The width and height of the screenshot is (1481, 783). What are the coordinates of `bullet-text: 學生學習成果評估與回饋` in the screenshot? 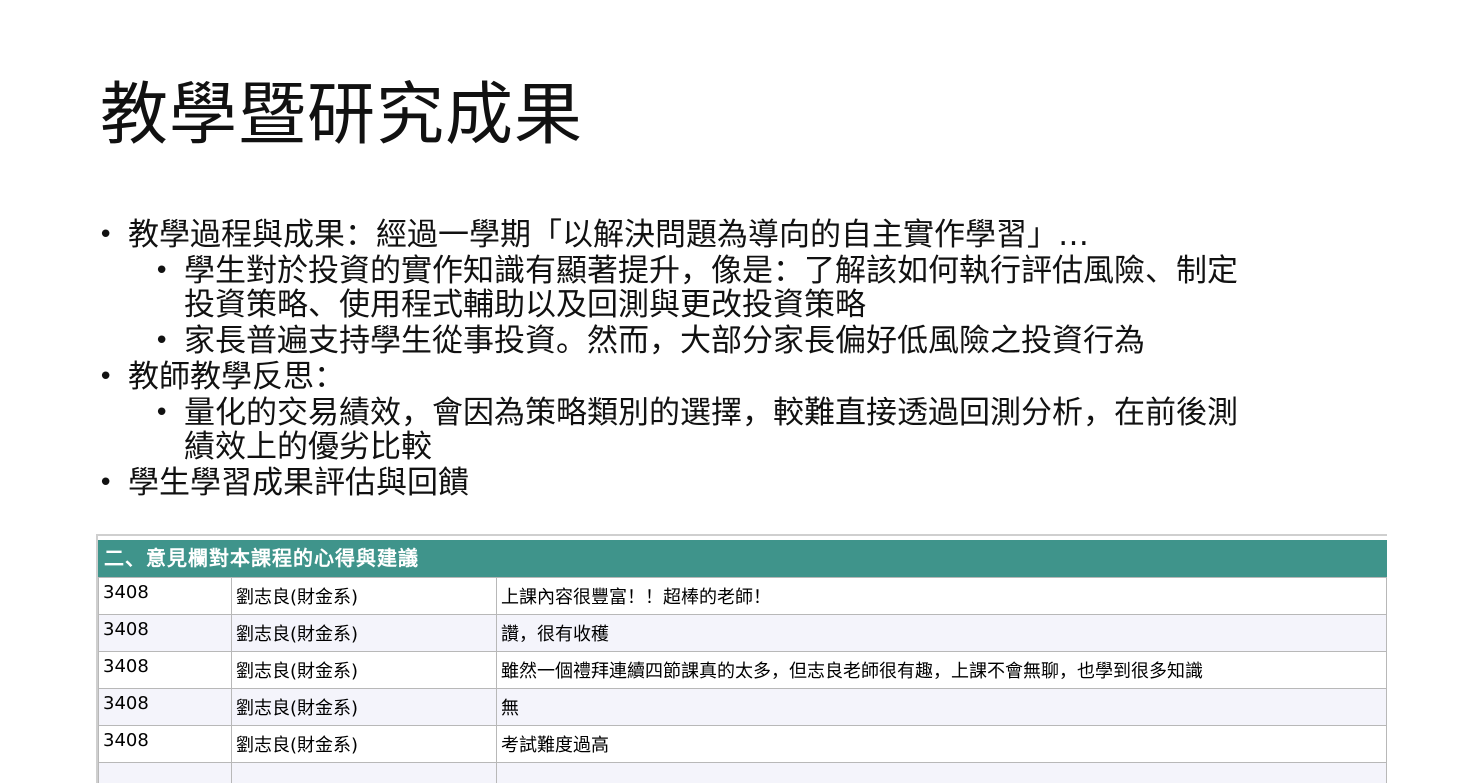 It's located at (298, 483).